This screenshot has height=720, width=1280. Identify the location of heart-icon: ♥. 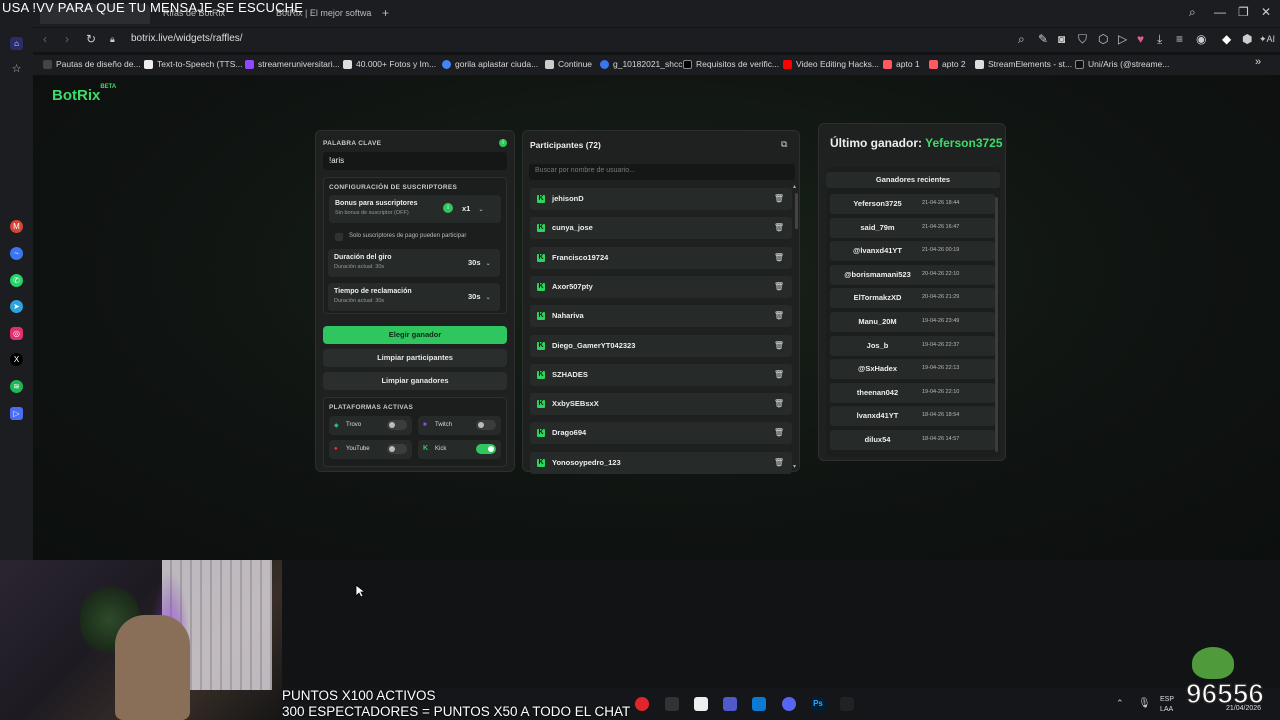
(1140, 39).